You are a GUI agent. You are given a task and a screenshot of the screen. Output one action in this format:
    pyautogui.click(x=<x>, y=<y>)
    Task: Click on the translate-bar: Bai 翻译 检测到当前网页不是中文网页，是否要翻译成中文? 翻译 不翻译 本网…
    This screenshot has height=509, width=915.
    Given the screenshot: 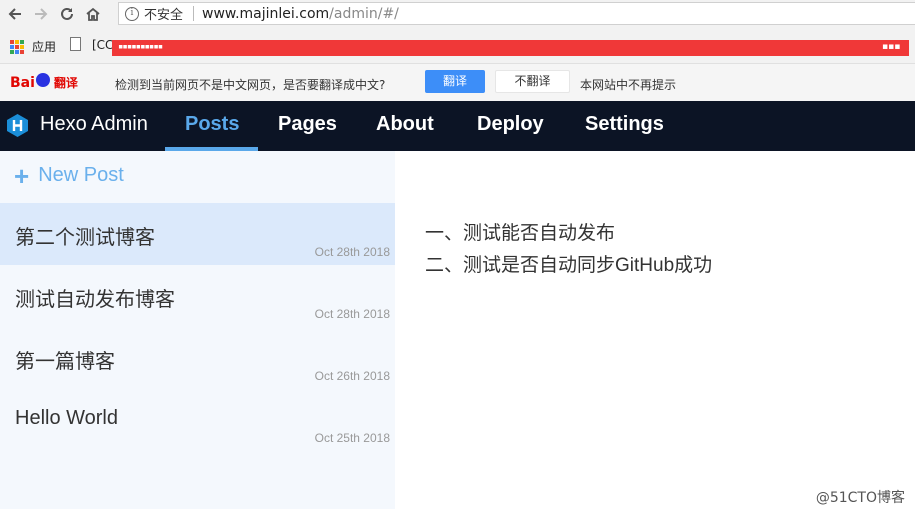 What is the action you would take?
    pyautogui.click(x=457, y=82)
    